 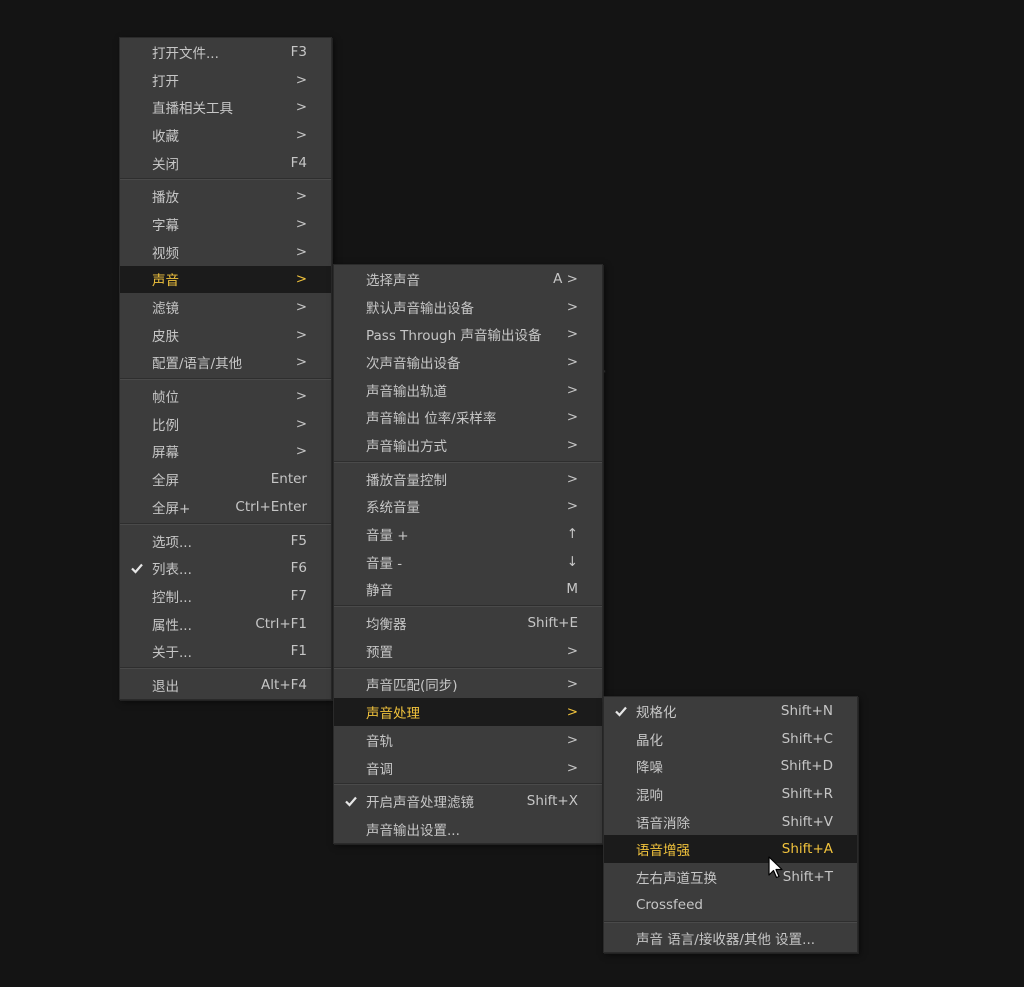 I want to click on menu-item-shortcut: F1, so click(x=298, y=651).